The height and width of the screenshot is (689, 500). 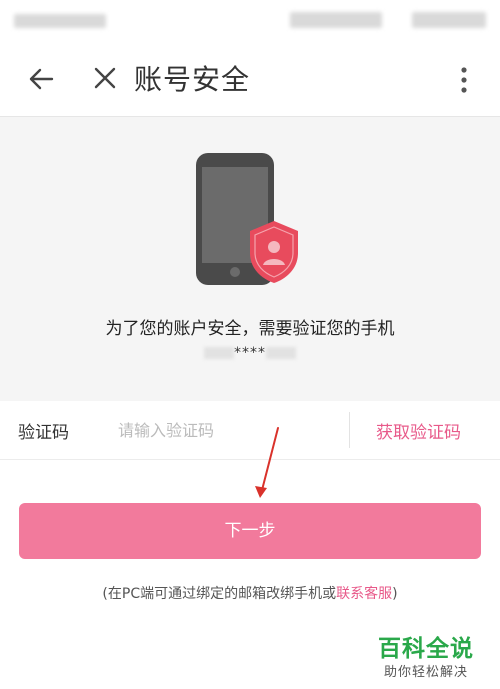 I want to click on bottom-hint: (在PC端可通过绑定的邮箱改绑手机或联系客服), so click(x=250, y=593).